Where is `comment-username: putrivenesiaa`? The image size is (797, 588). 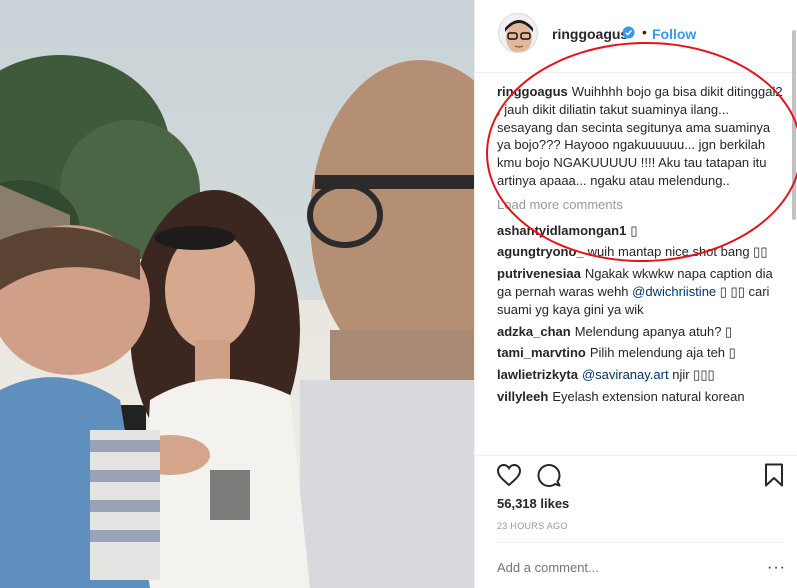 comment-username: putrivenesiaa is located at coordinates (539, 273).